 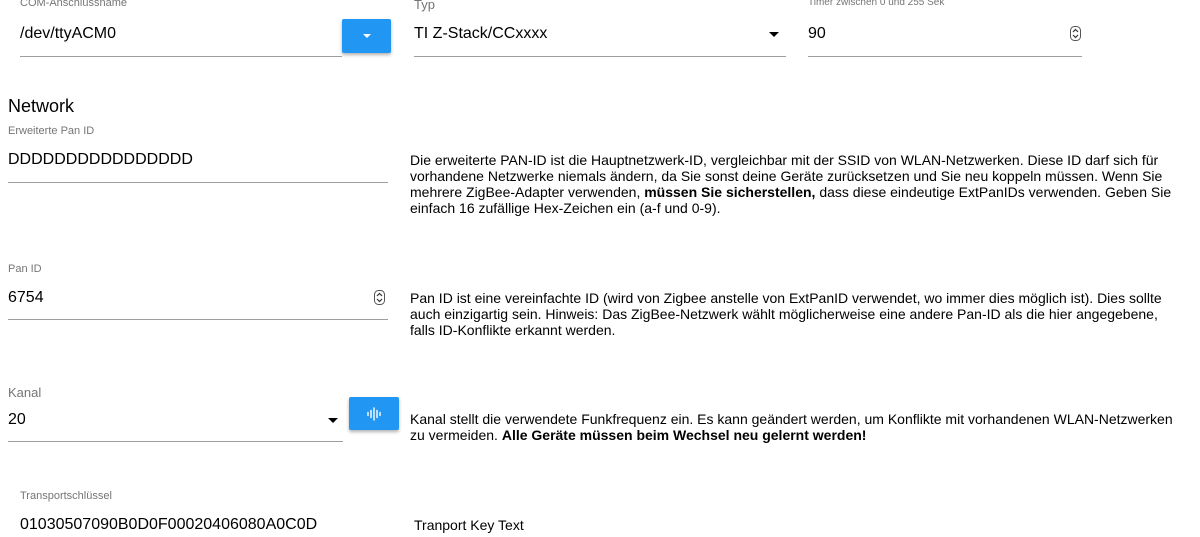 I want to click on timer-label: Timer zwischen 0 und 255 Sek, so click(x=876, y=4).